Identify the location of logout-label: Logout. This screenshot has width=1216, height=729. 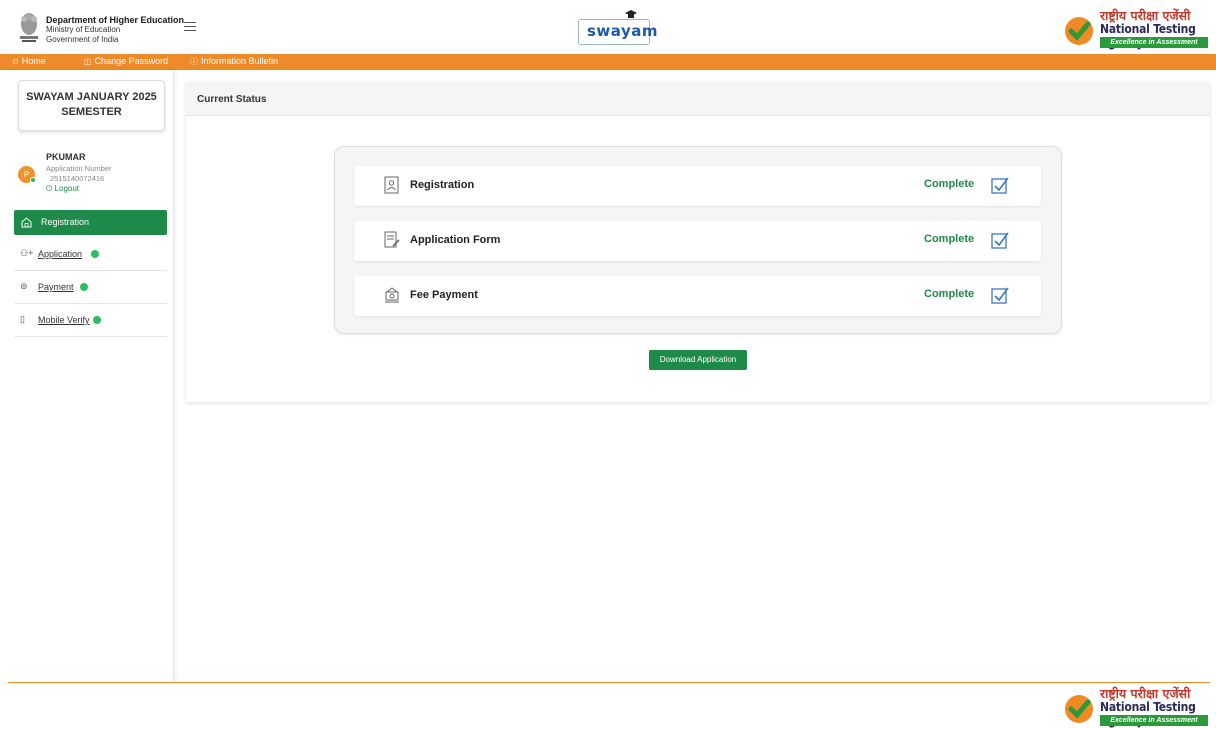
(67, 188).